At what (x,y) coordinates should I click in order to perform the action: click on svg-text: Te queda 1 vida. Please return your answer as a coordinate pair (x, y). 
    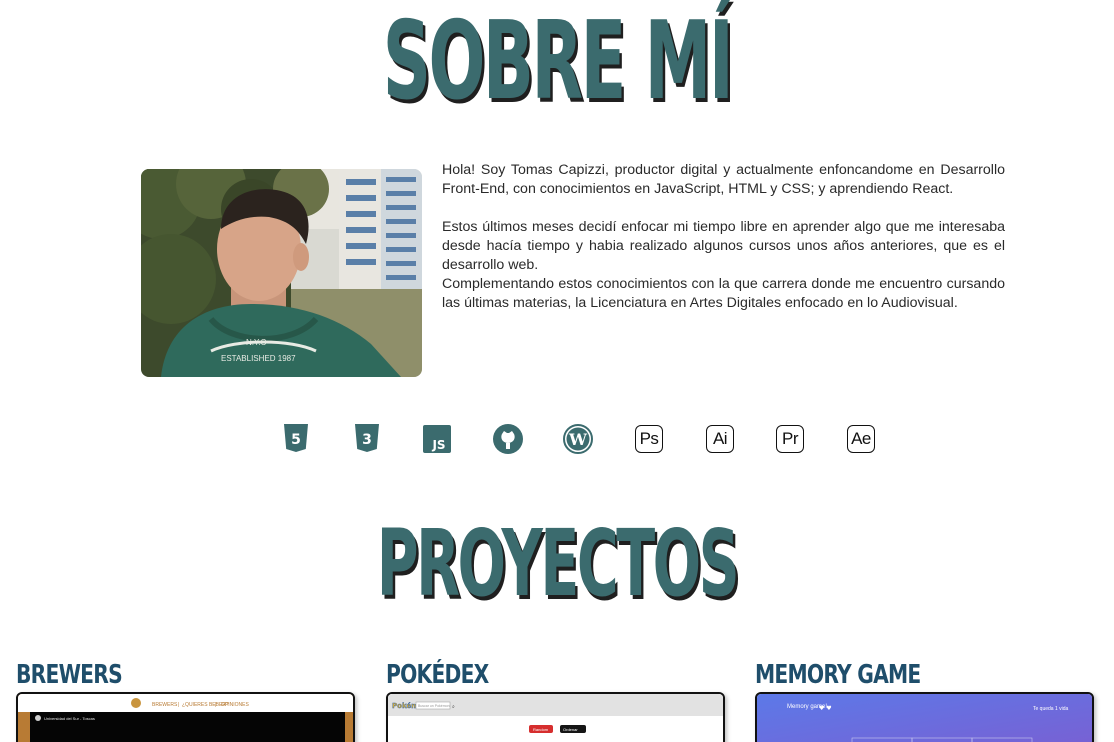
    Looking at the image, I should click on (1051, 709).